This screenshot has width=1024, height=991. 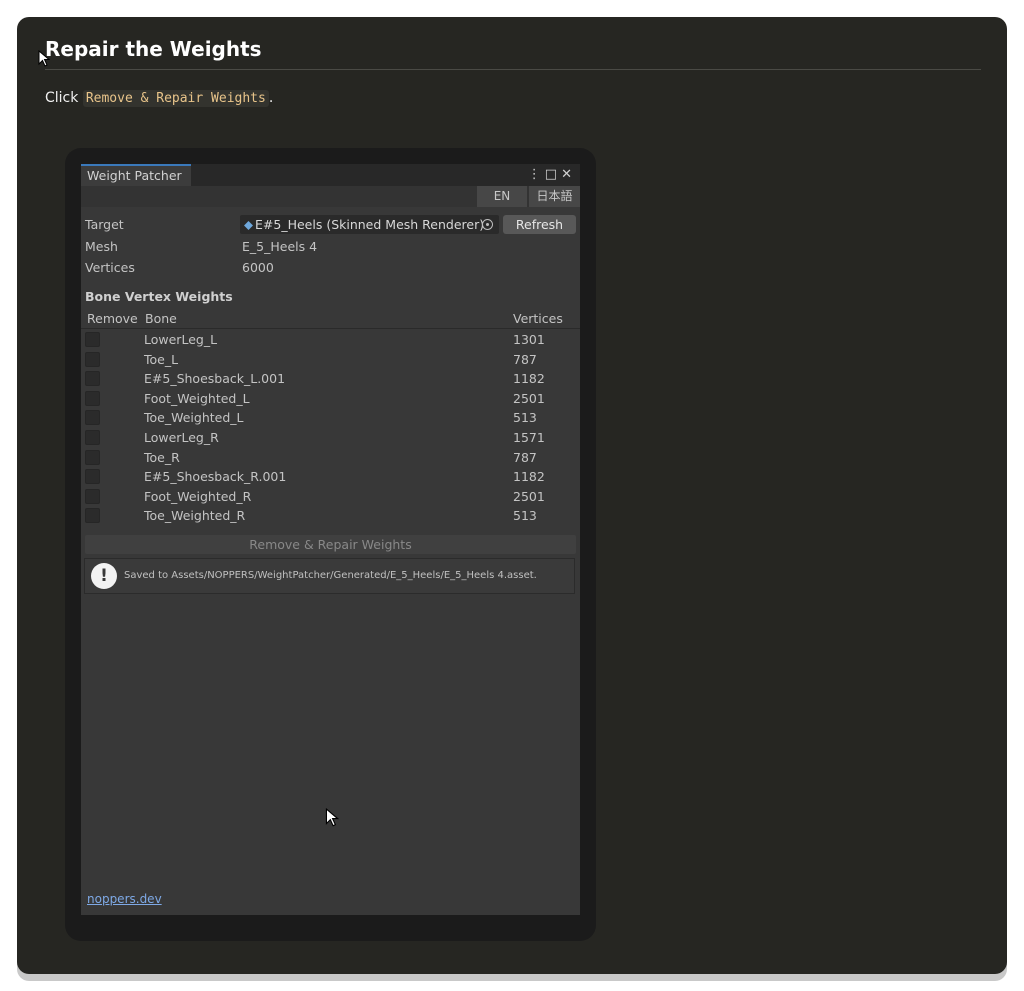 What do you see at coordinates (330, 399) in the screenshot?
I see `table-row: Foot_Weighted_L 2501` at bounding box center [330, 399].